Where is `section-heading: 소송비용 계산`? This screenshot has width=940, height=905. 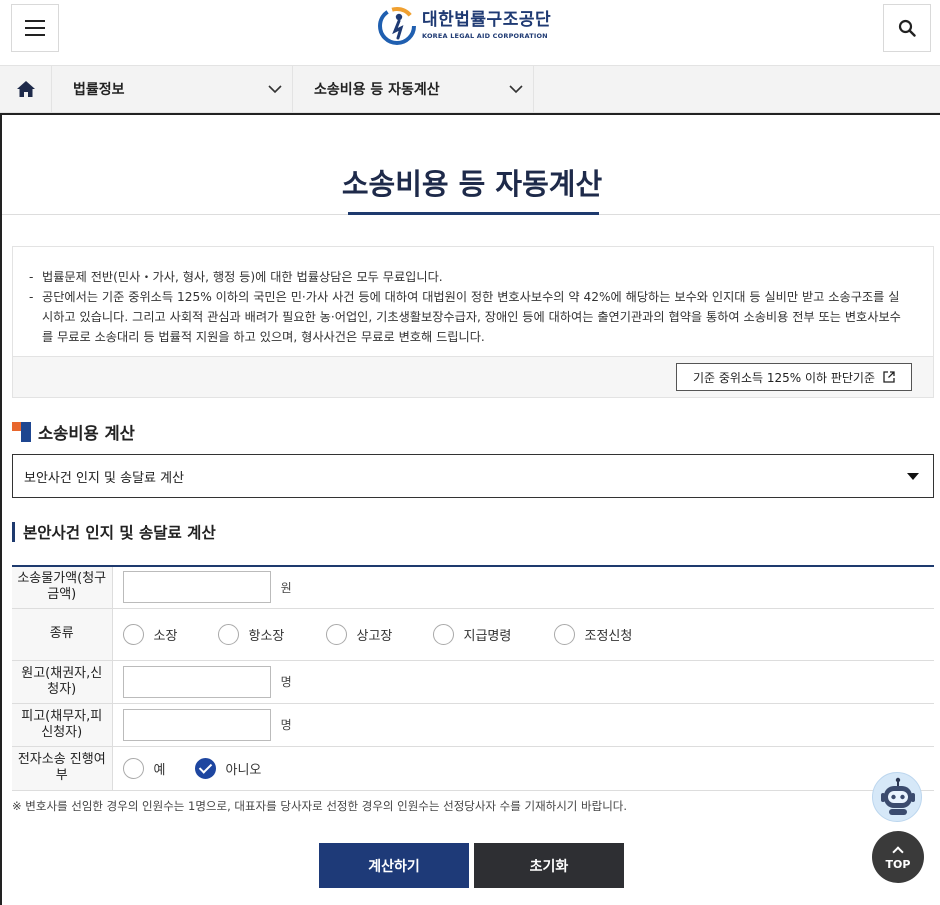 section-heading: 소송비용 계산 is located at coordinates (73, 432).